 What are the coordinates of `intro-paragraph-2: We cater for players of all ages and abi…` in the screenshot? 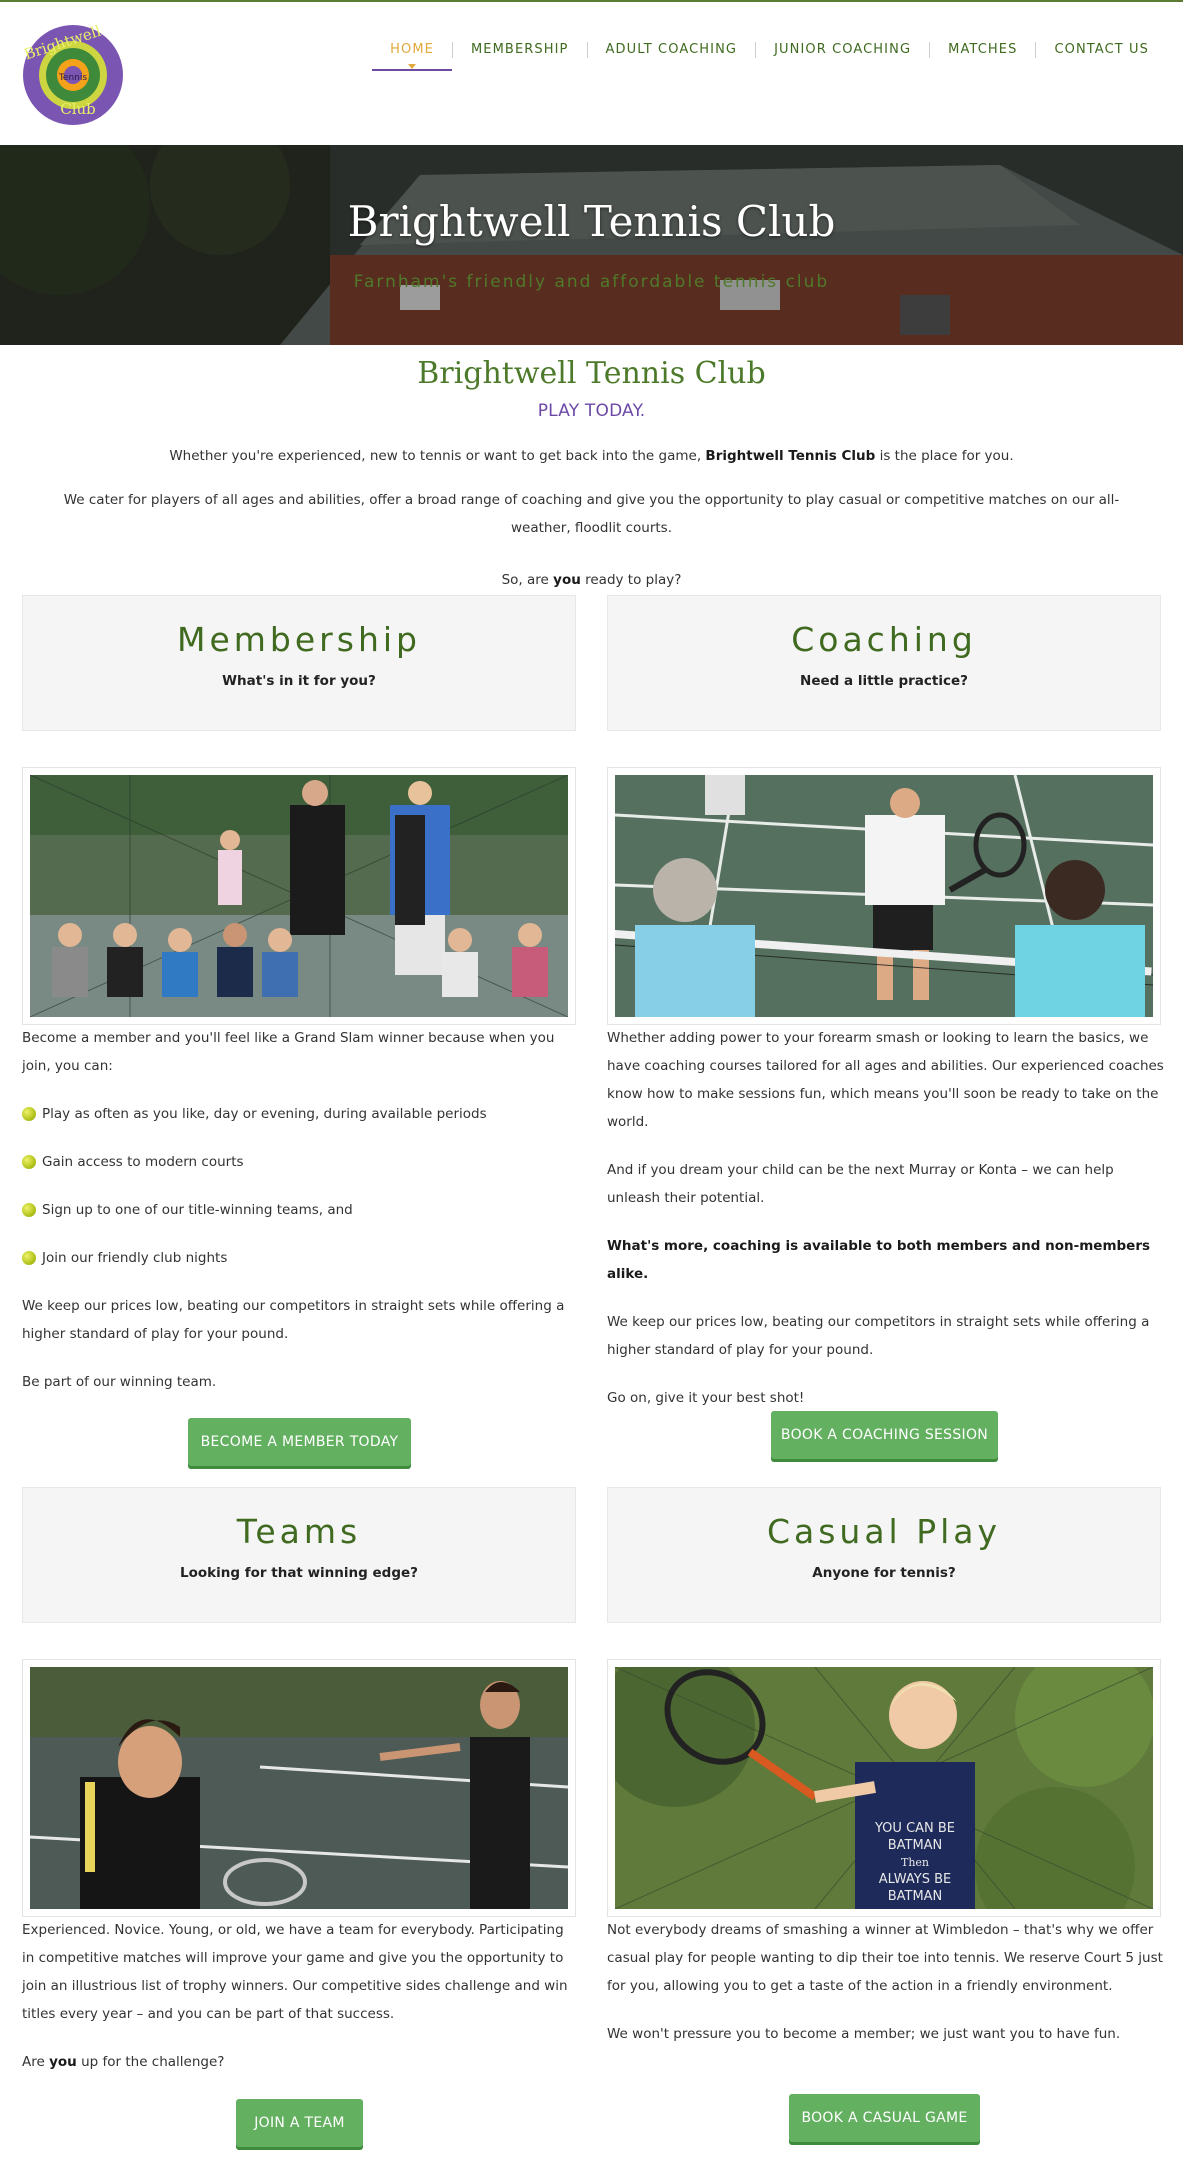 It's located at (591, 514).